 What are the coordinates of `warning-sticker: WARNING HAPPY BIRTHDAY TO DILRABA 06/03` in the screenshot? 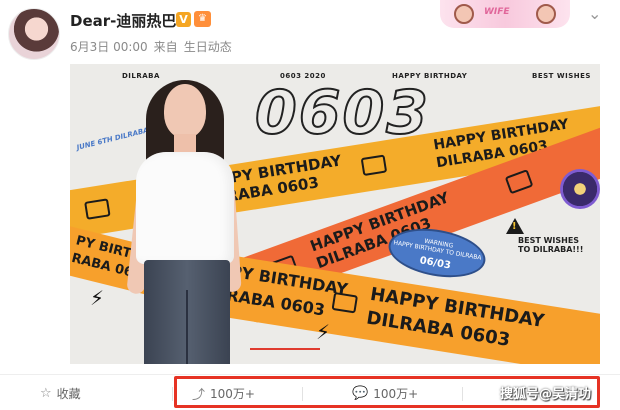 It's located at (437, 253).